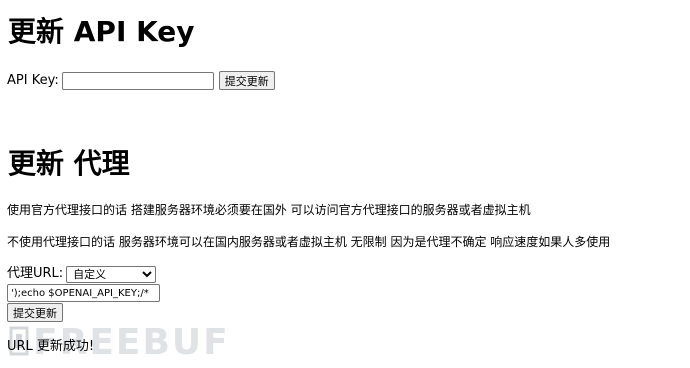 This screenshot has height=368, width=690. What do you see at coordinates (51, 346) in the screenshot?
I see `status-message: URL 更新成功!` at bounding box center [51, 346].